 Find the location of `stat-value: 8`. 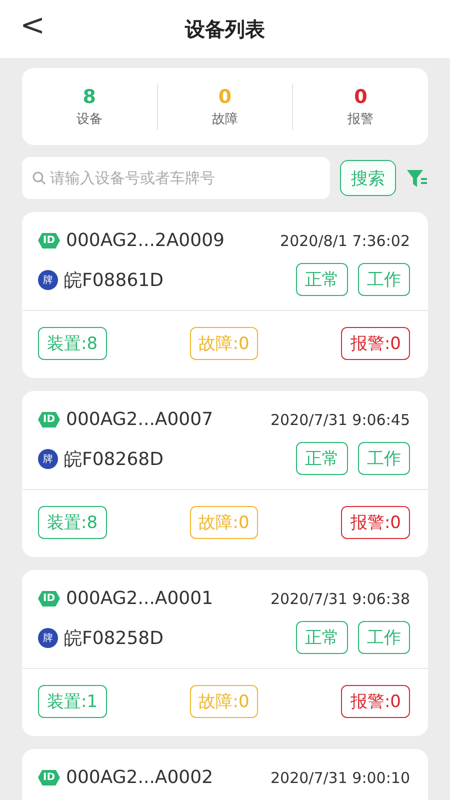

stat-value: 8 is located at coordinates (89, 97).